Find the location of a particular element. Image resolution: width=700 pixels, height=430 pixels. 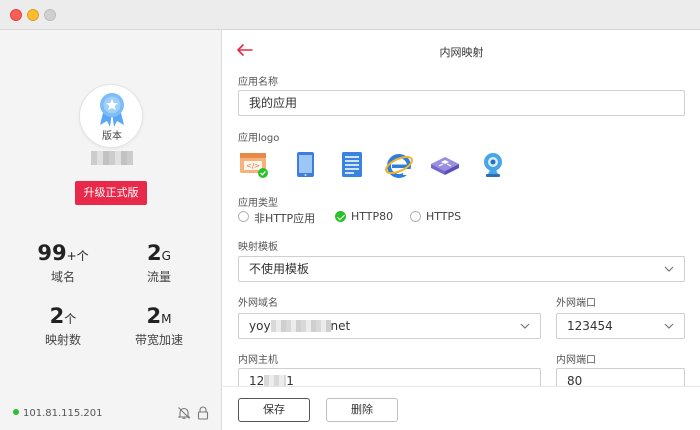

stat-unit: +个 is located at coordinates (77, 256).